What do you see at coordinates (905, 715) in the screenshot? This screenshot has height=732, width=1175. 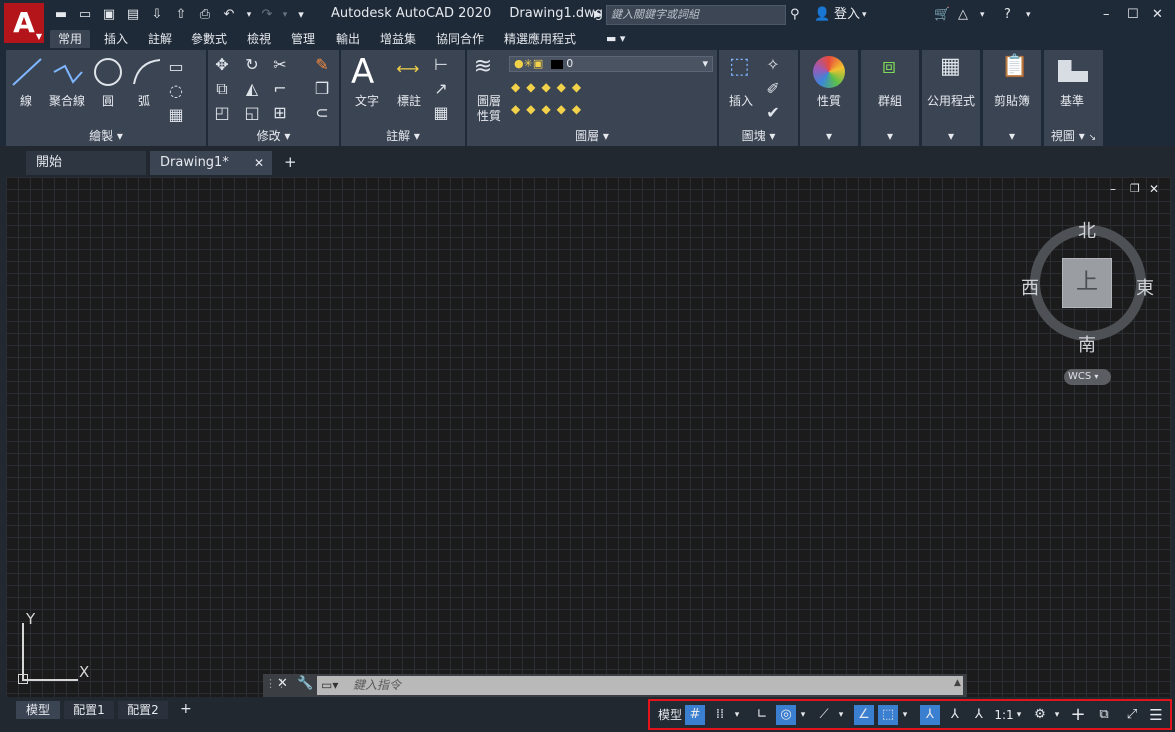 I see `object-snap-dropdown-icon: ▾` at bounding box center [905, 715].